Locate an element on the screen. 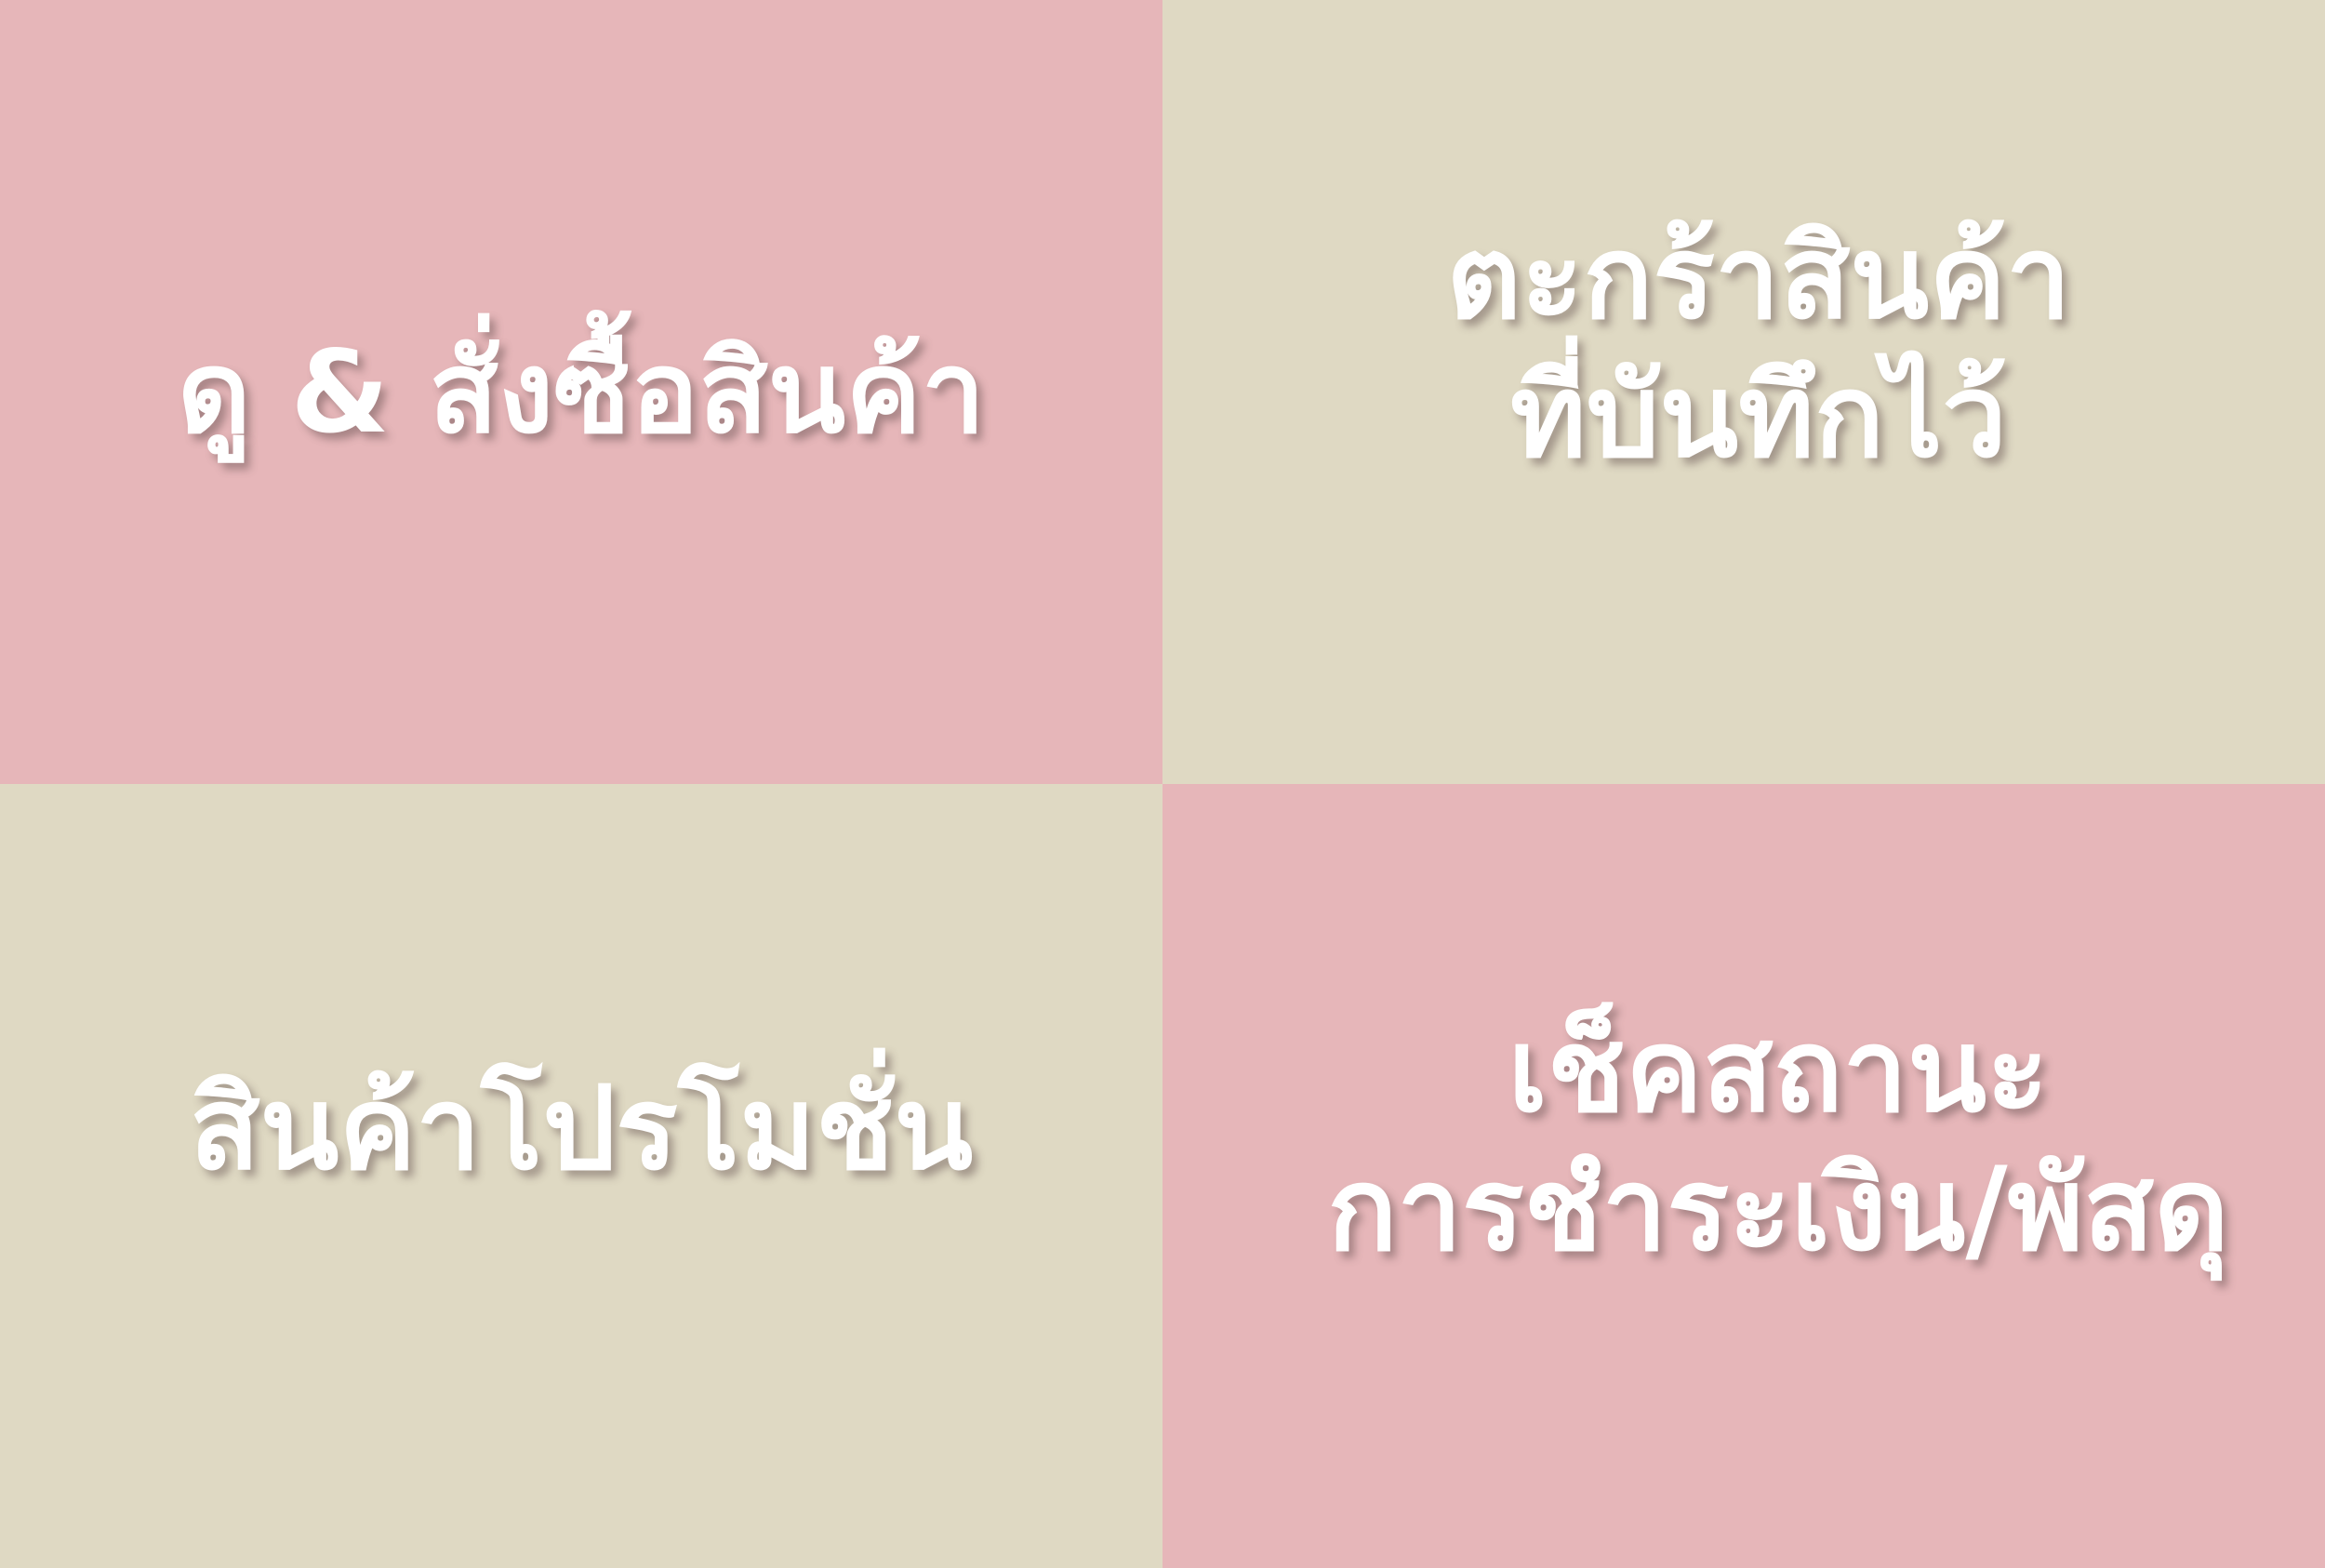  tile-label-line: เช็คสถานะ is located at coordinates (1778, 1070).